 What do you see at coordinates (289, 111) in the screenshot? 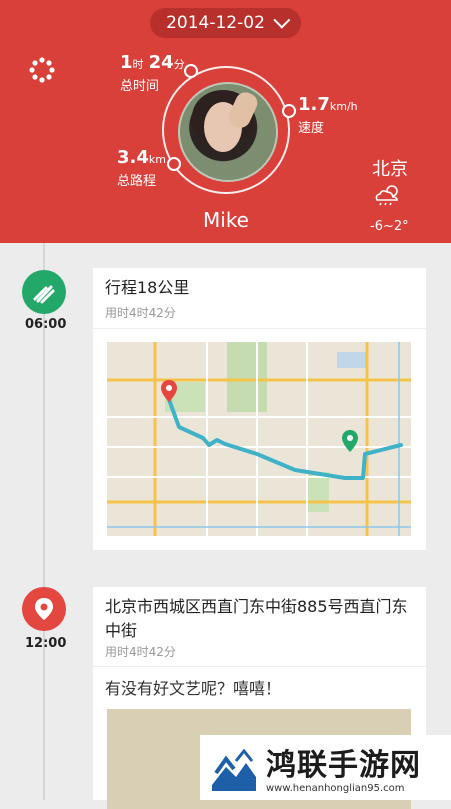
I see `speed-icon` at bounding box center [289, 111].